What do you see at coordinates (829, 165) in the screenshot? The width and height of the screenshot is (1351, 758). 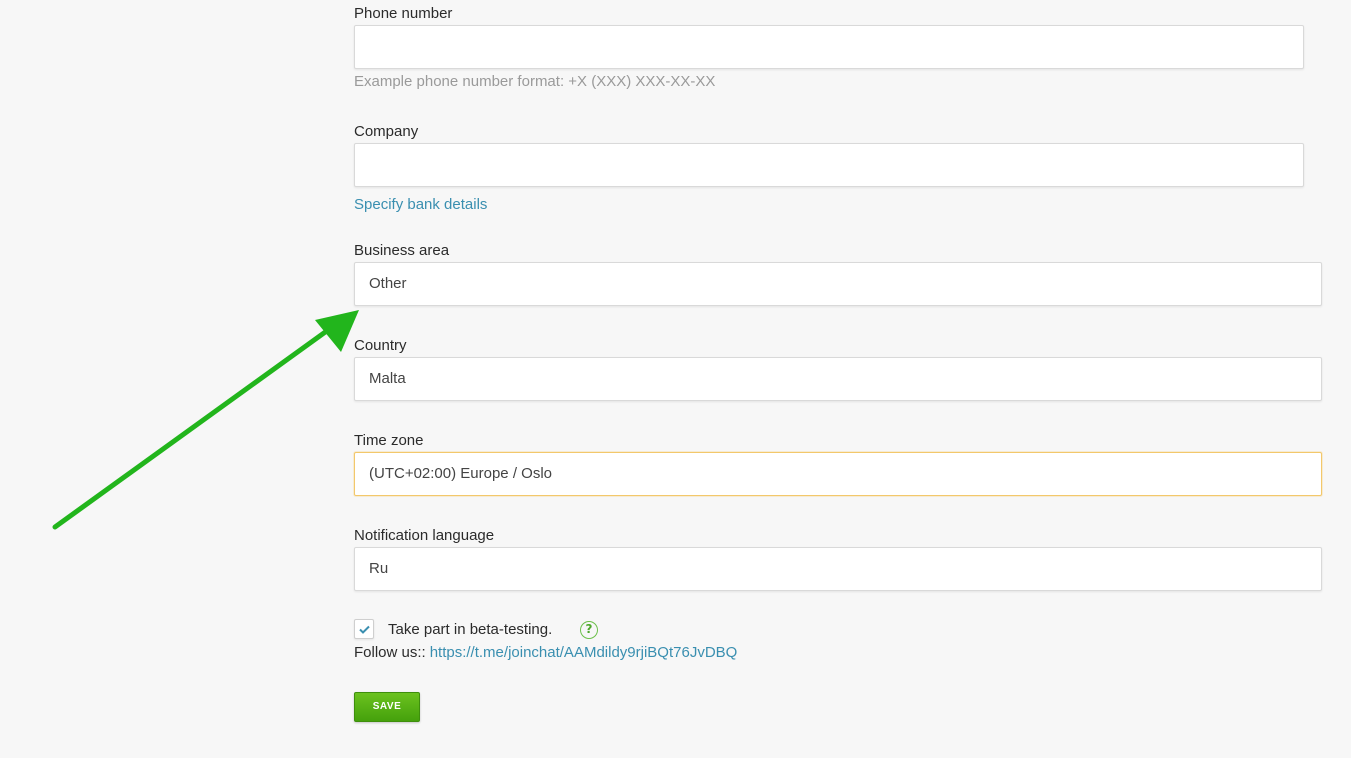 I see `company-input` at bounding box center [829, 165].